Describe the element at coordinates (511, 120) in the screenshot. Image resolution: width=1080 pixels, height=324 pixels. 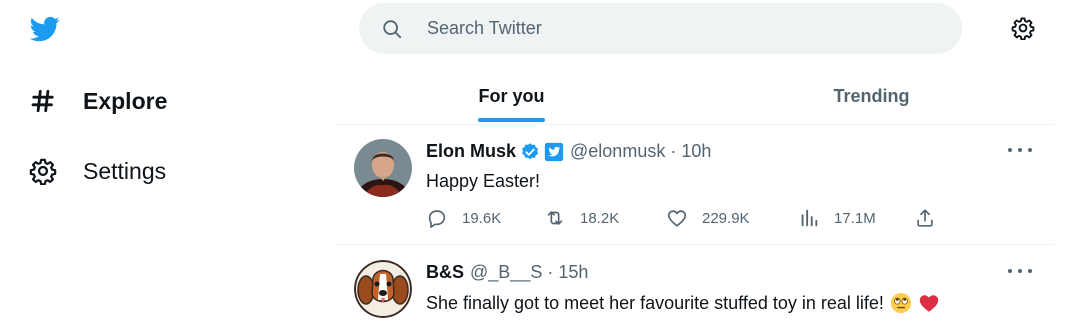
I see `active-tab-indicator` at that location.